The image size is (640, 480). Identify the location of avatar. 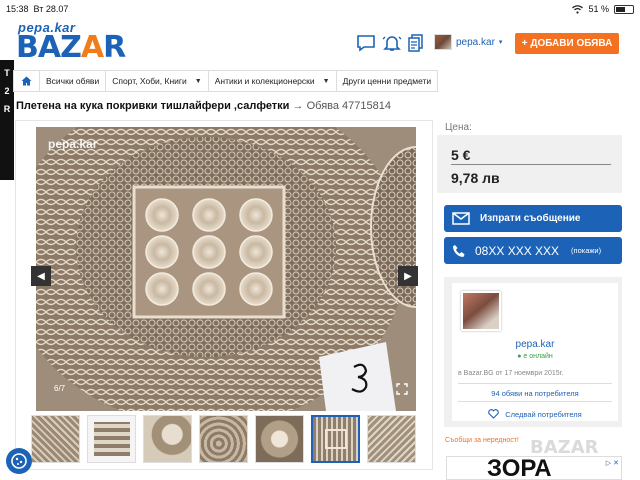
(443, 42).